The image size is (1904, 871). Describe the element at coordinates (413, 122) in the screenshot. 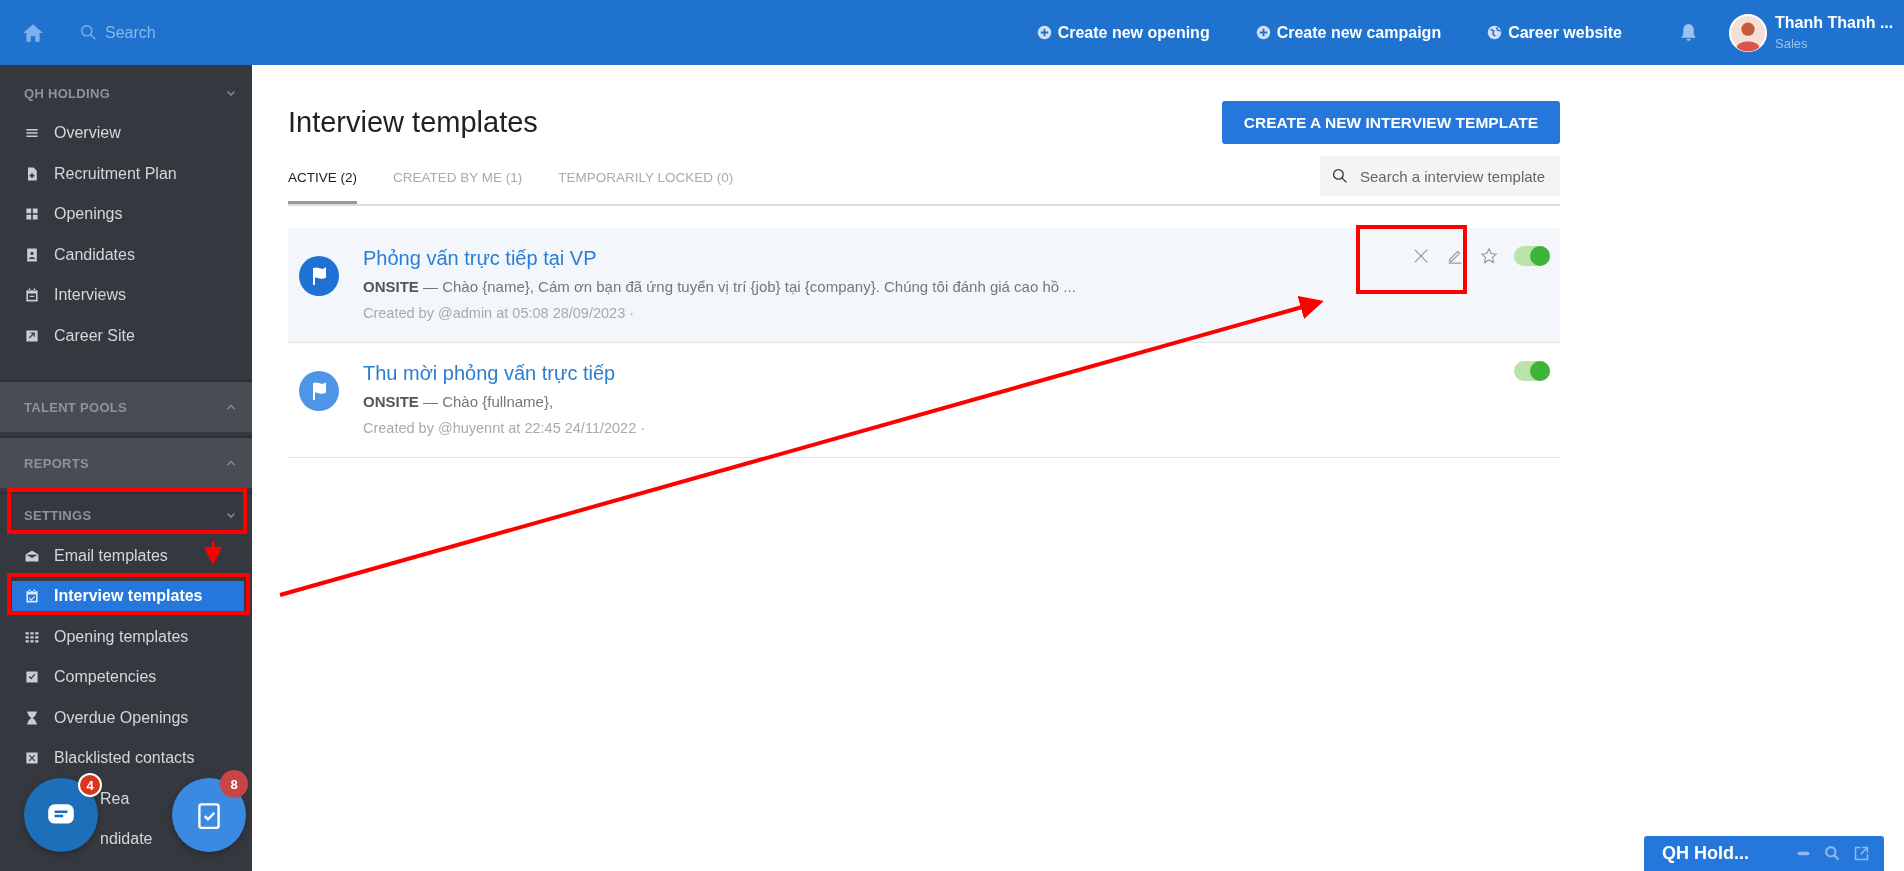

I see `page-title: Interview templates` at that location.